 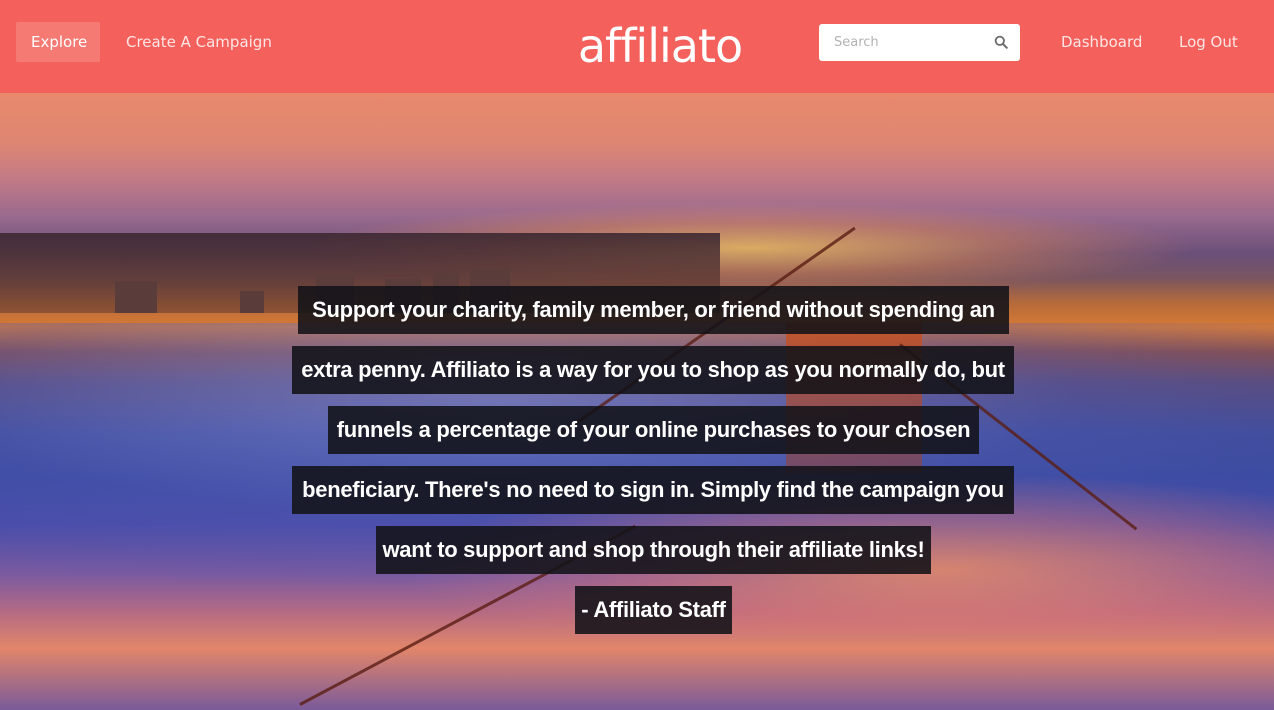 I want to click on explore-button: Explore, so click(x=58, y=42).